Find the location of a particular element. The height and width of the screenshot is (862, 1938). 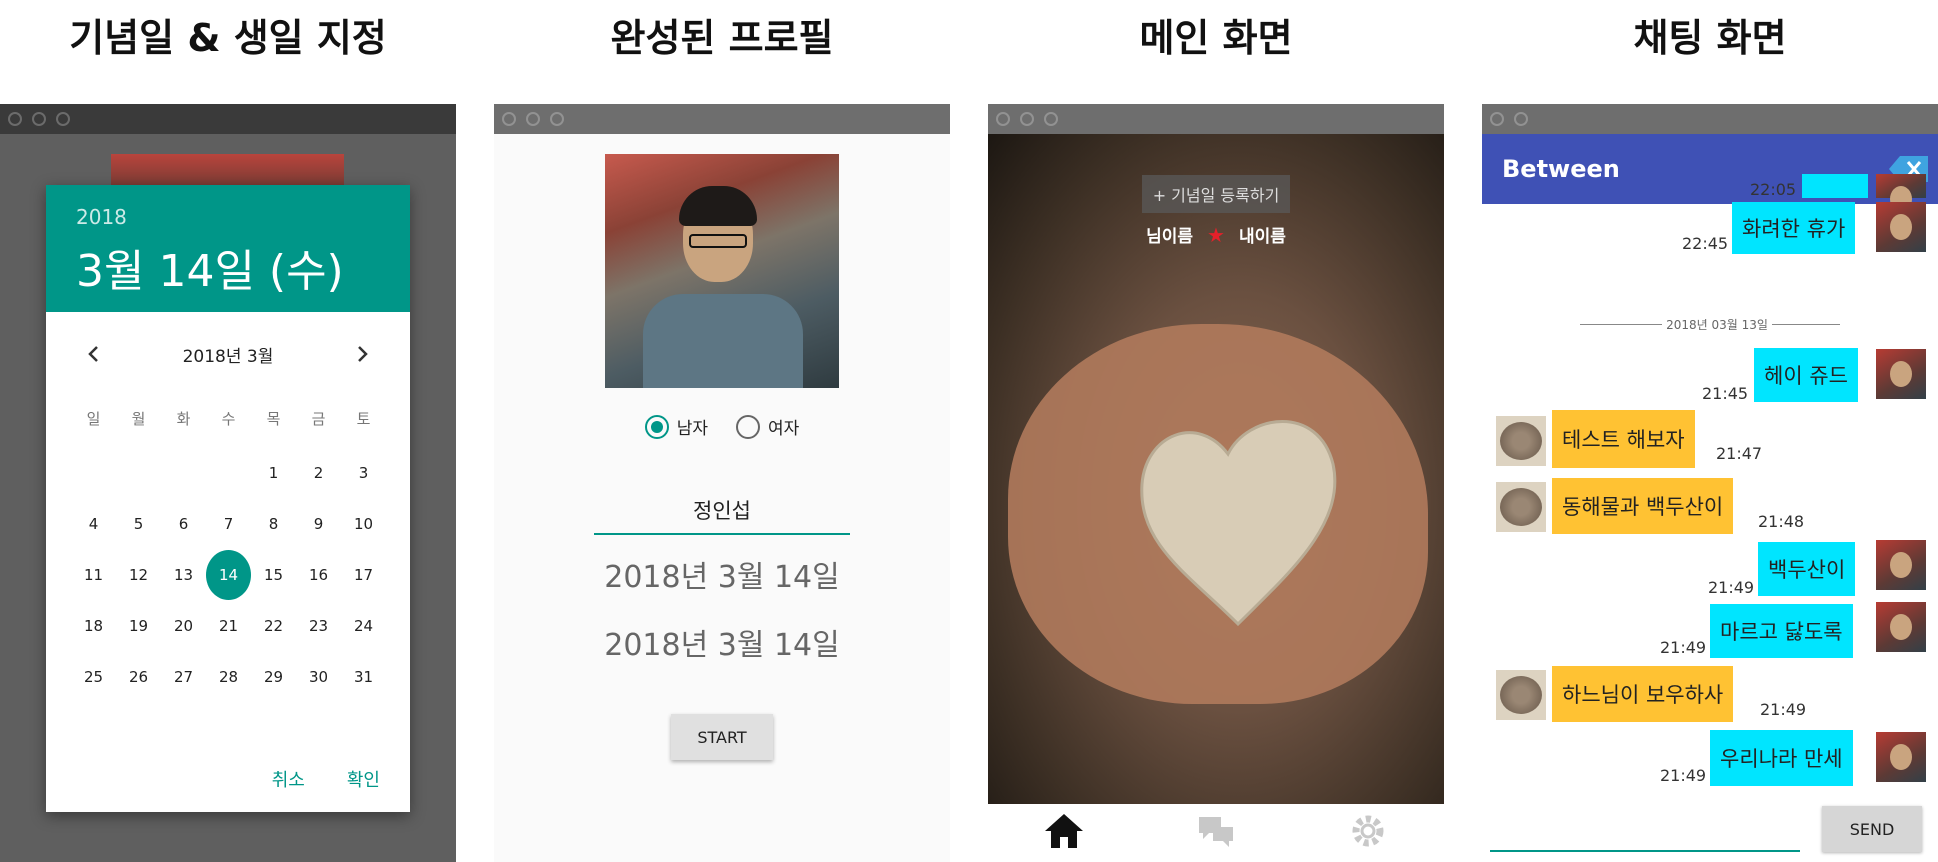

message-time: 21:48 is located at coordinates (1781, 521).